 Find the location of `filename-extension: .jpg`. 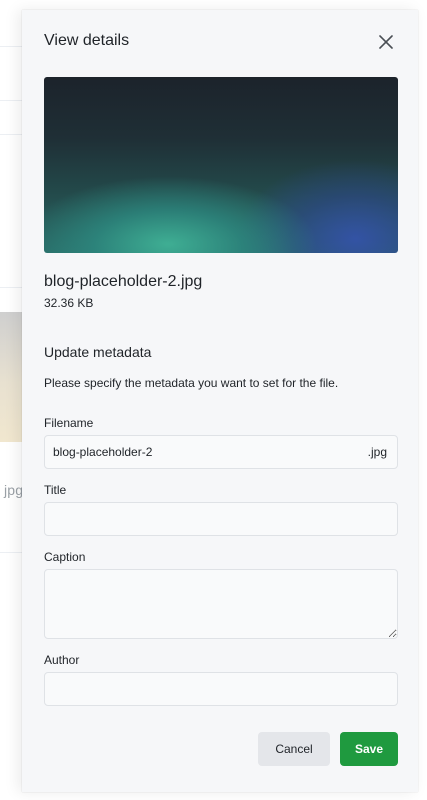

filename-extension: .jpg is located at coordinates (377, 452).